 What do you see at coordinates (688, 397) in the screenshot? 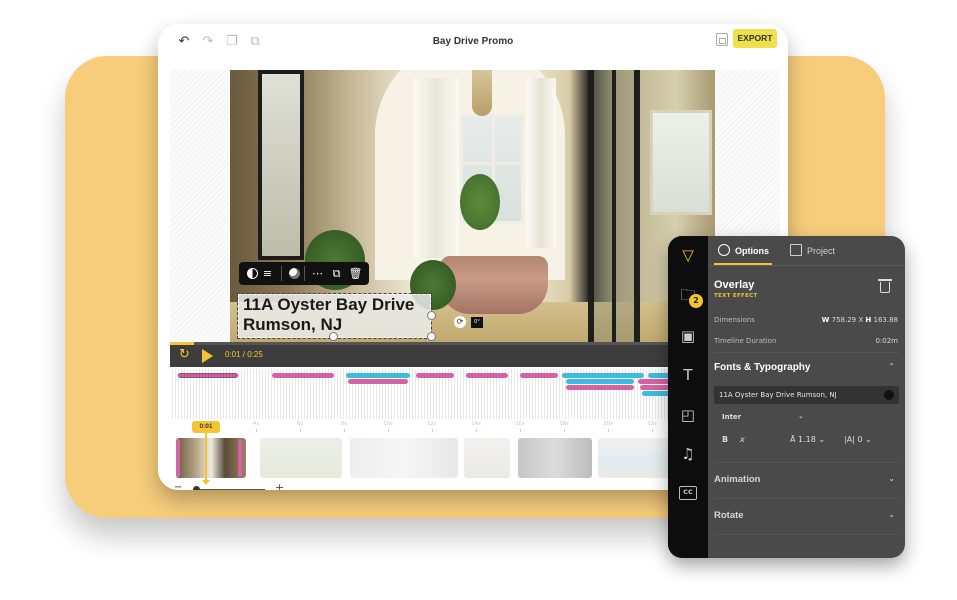
I see `tool-rail: ▽ 🗀 2 ▣ T ◰ ♫ CC` at bounding box center [688, 397].